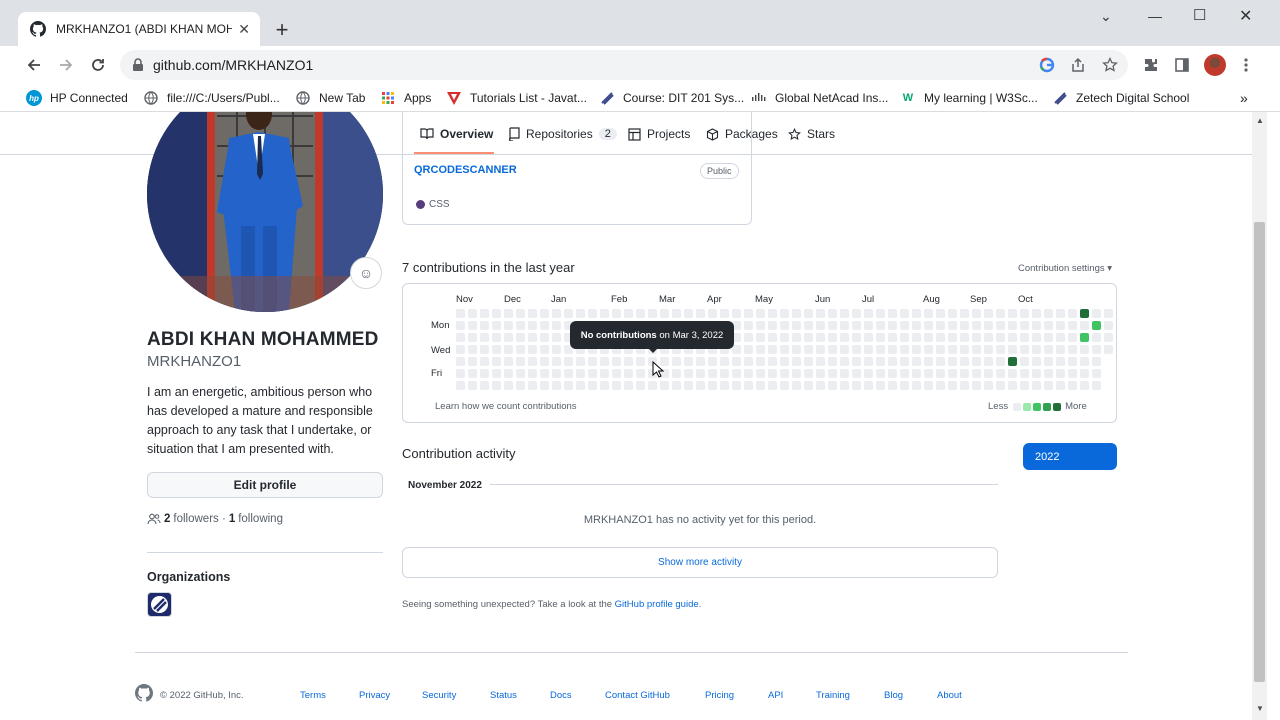 This screenshot has height=720, width=1280. Describe the element at coordinates (232, 519) in the screenshot. I see `following-count: 1` at that location.